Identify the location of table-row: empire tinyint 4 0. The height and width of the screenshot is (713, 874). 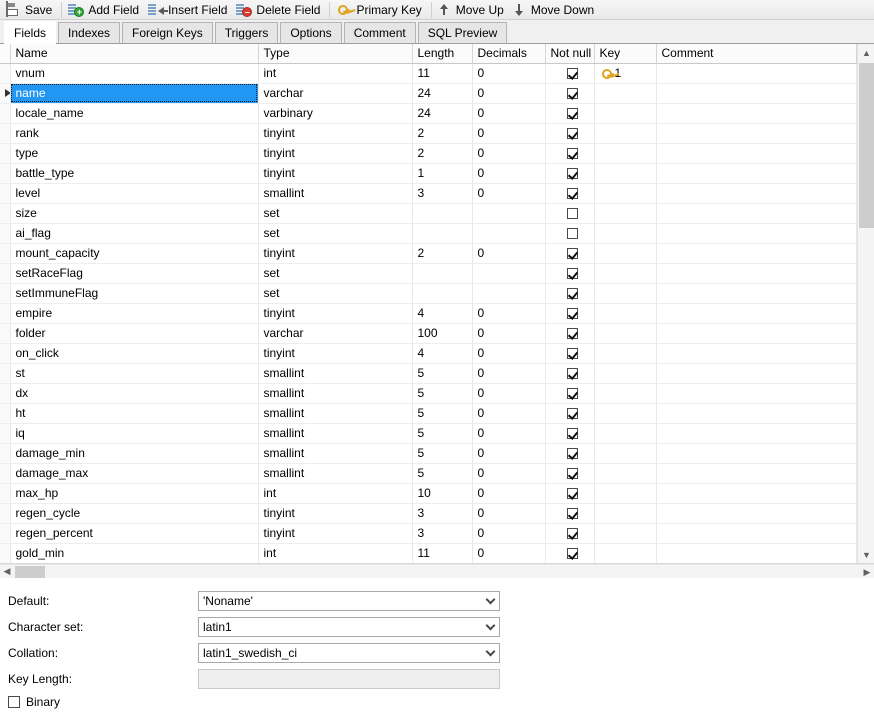
(428, 313).